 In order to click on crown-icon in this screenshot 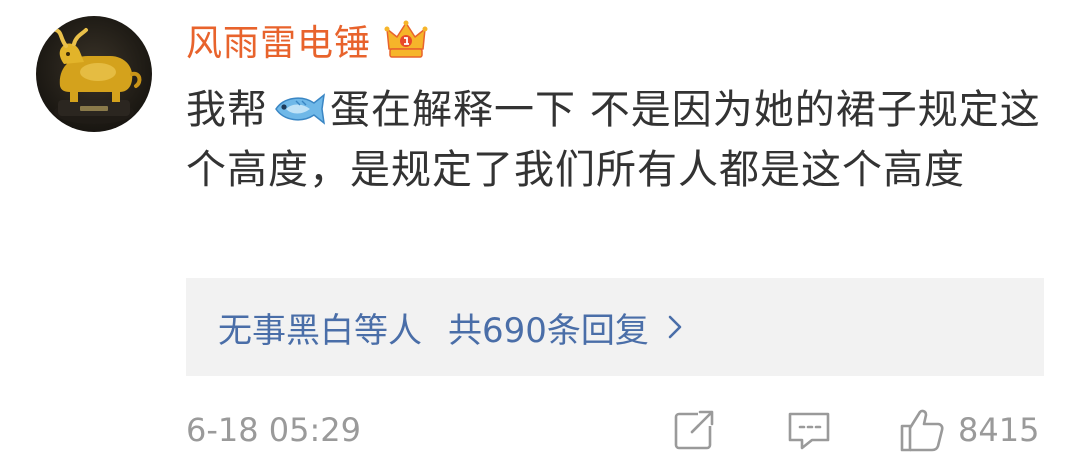, I will do `click(406, 39)`.